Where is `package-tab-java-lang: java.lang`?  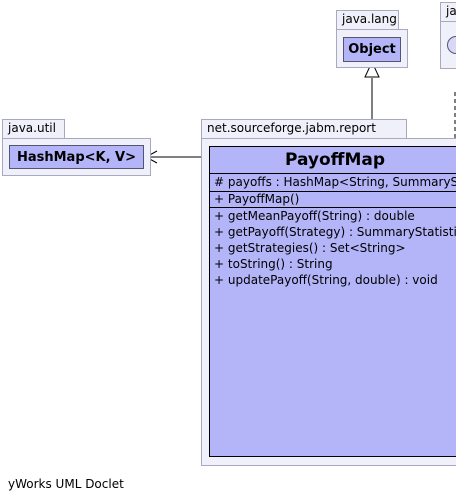 package-tab-java-lang: java.lang is located at coordinates (367, 20).